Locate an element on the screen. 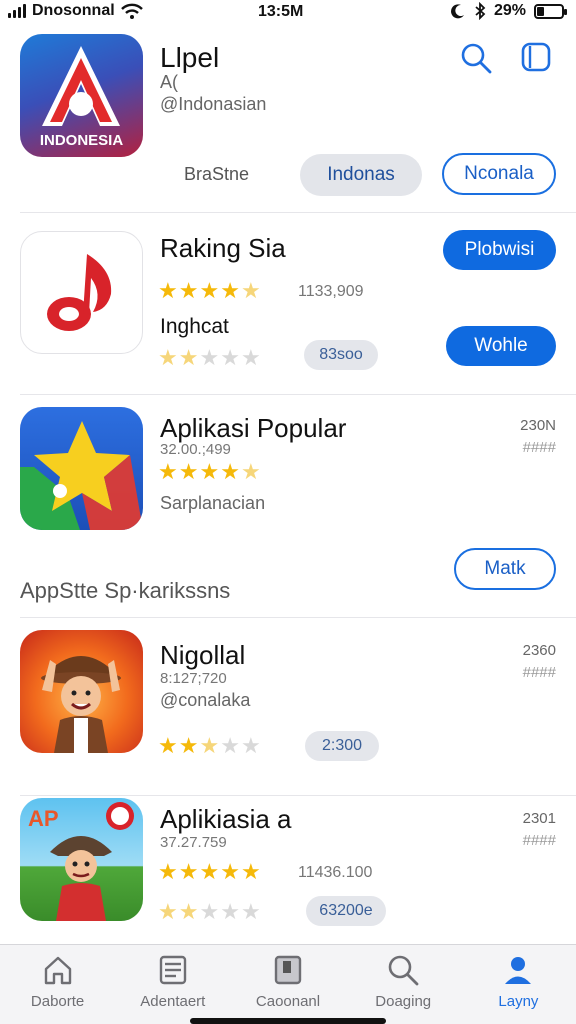 Image resolution: width=576 pixels, height=1024 pixels. app-subtitle: Inghcat is located at coordinates (194, 326).